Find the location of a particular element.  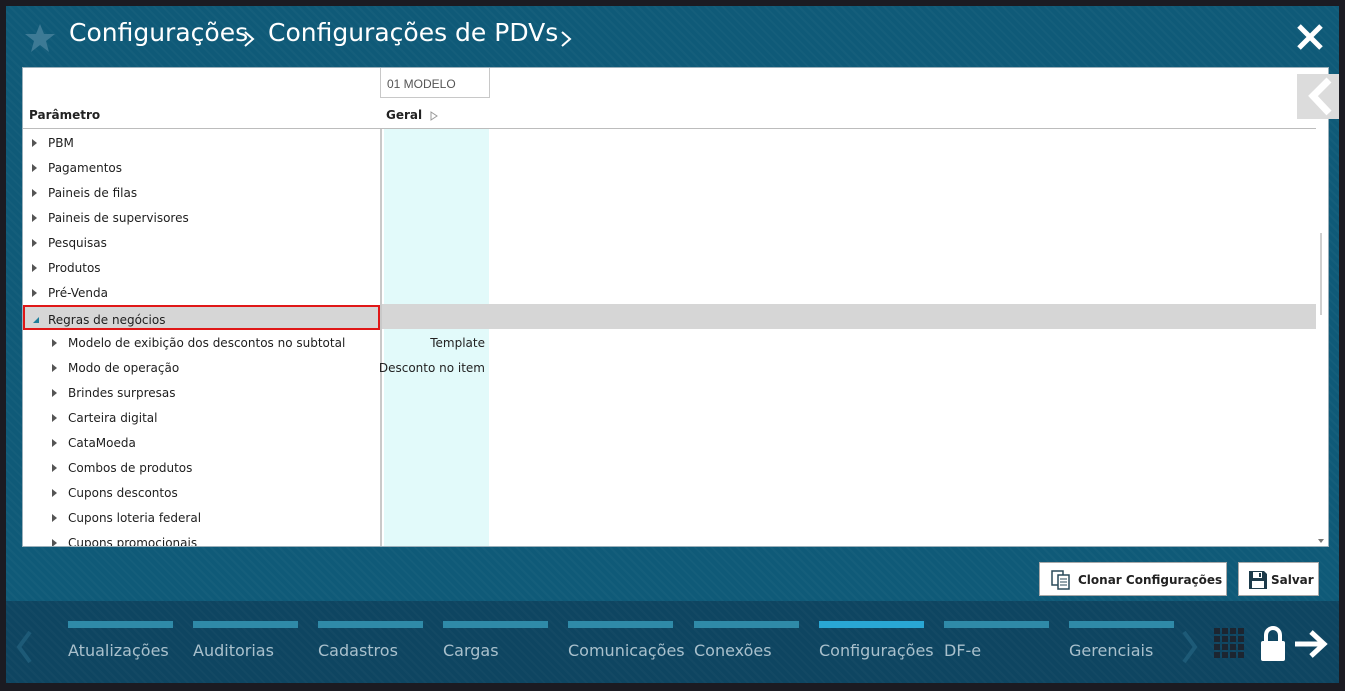

tree-row-label: Carteira digital is located at coordinates (113, 418).